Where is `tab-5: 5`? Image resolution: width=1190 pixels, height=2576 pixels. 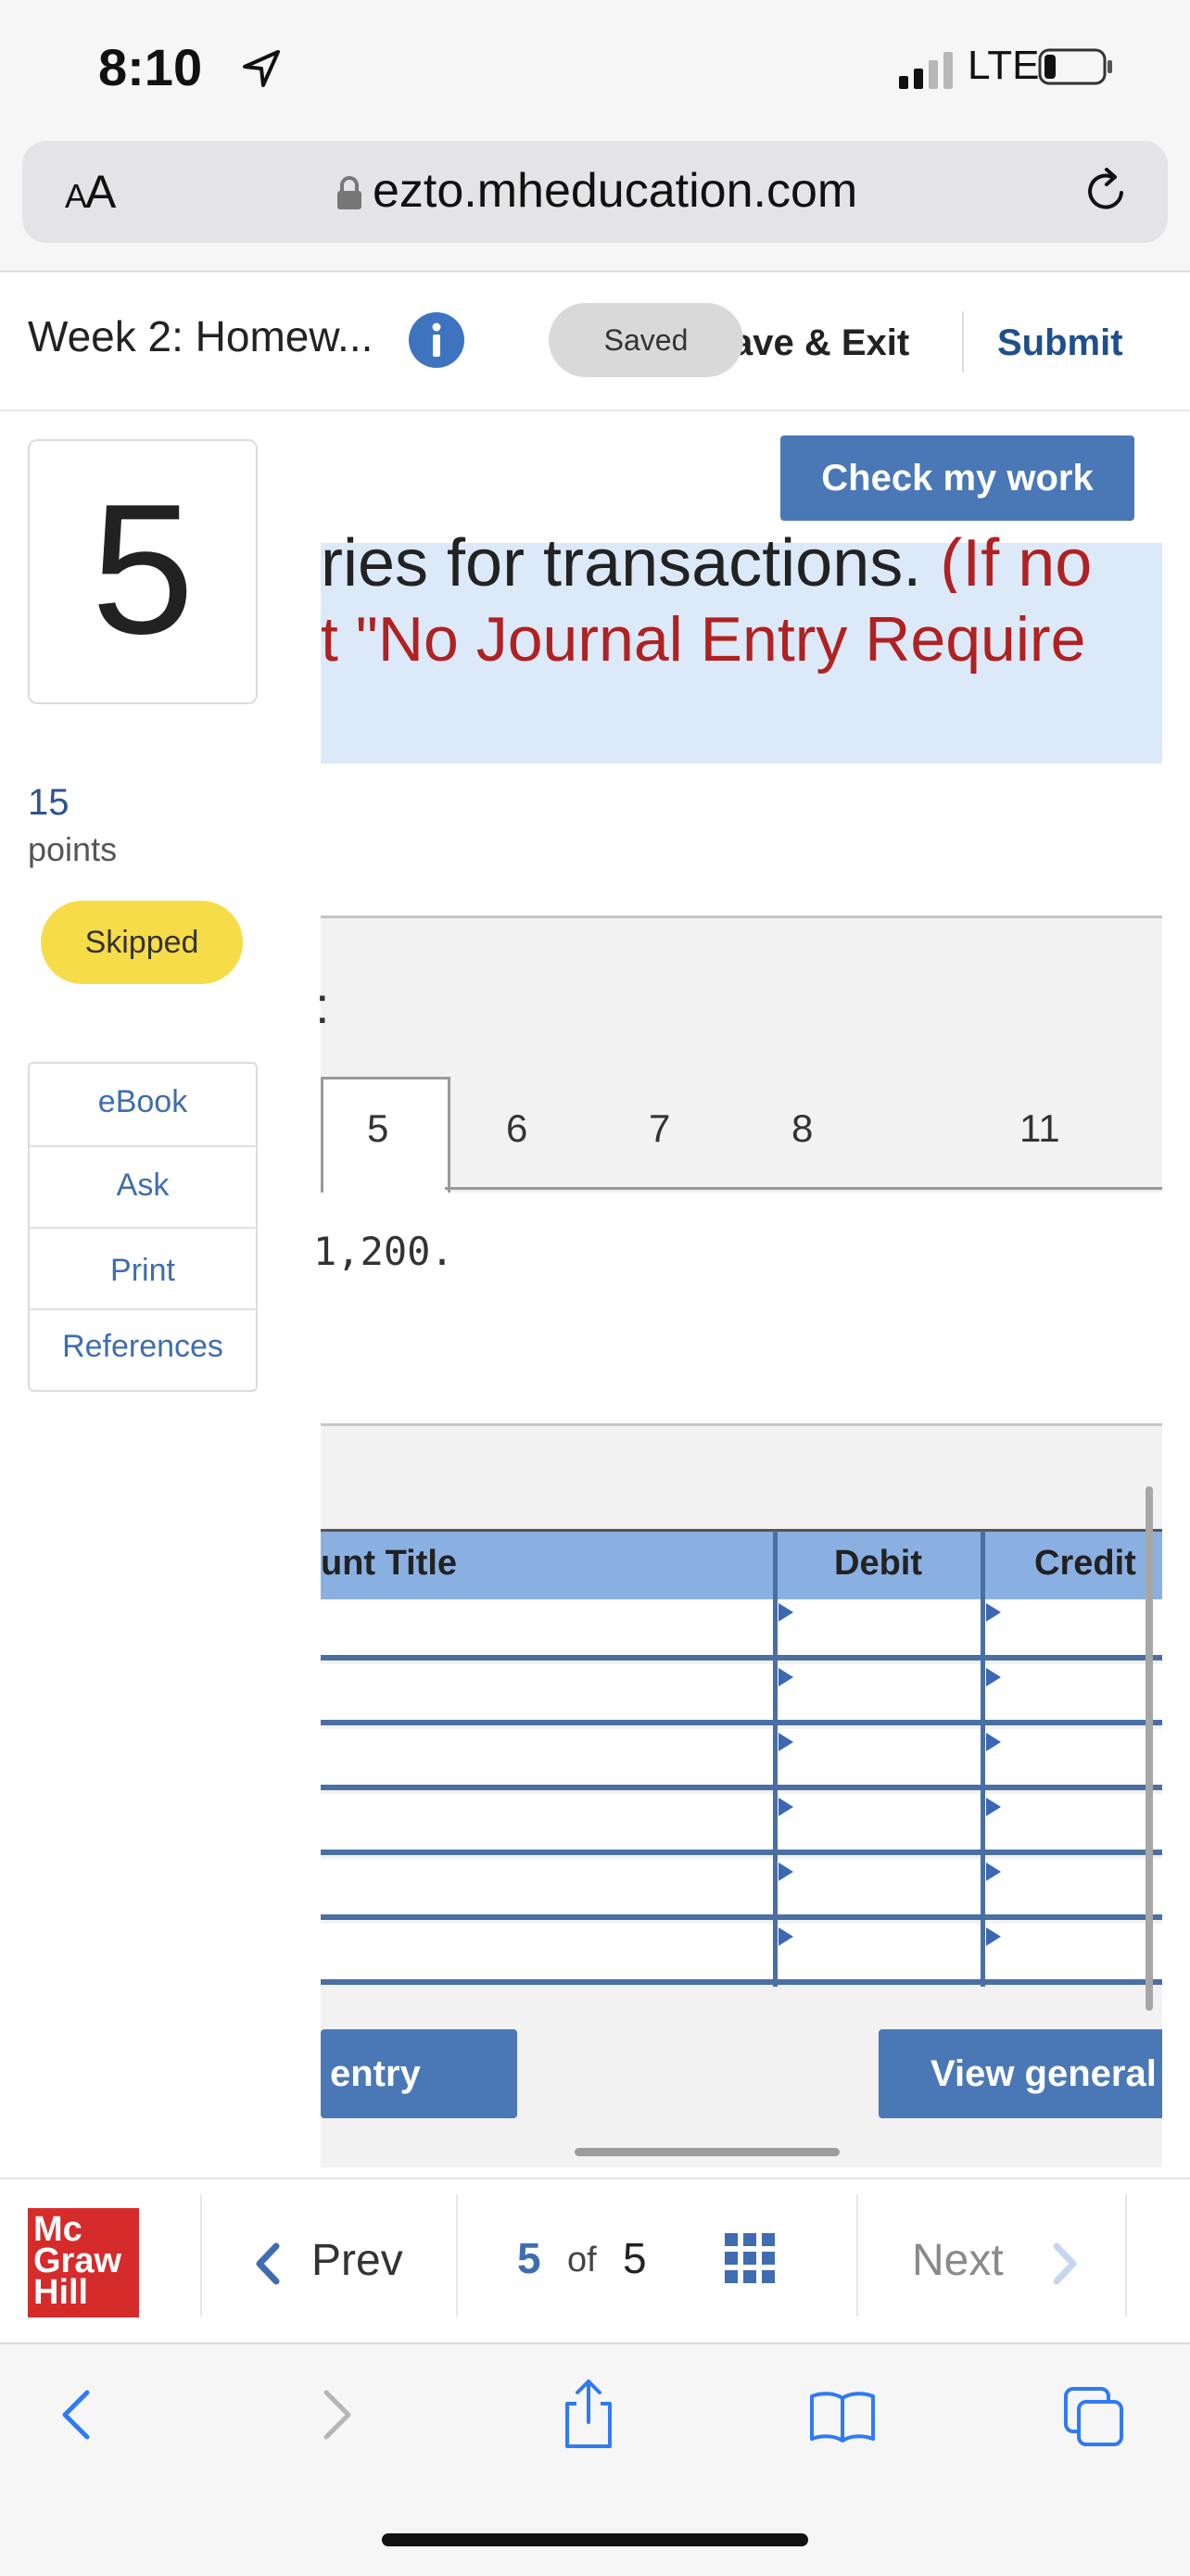
tab-5: 5 is located at coordinates (377, 1128).